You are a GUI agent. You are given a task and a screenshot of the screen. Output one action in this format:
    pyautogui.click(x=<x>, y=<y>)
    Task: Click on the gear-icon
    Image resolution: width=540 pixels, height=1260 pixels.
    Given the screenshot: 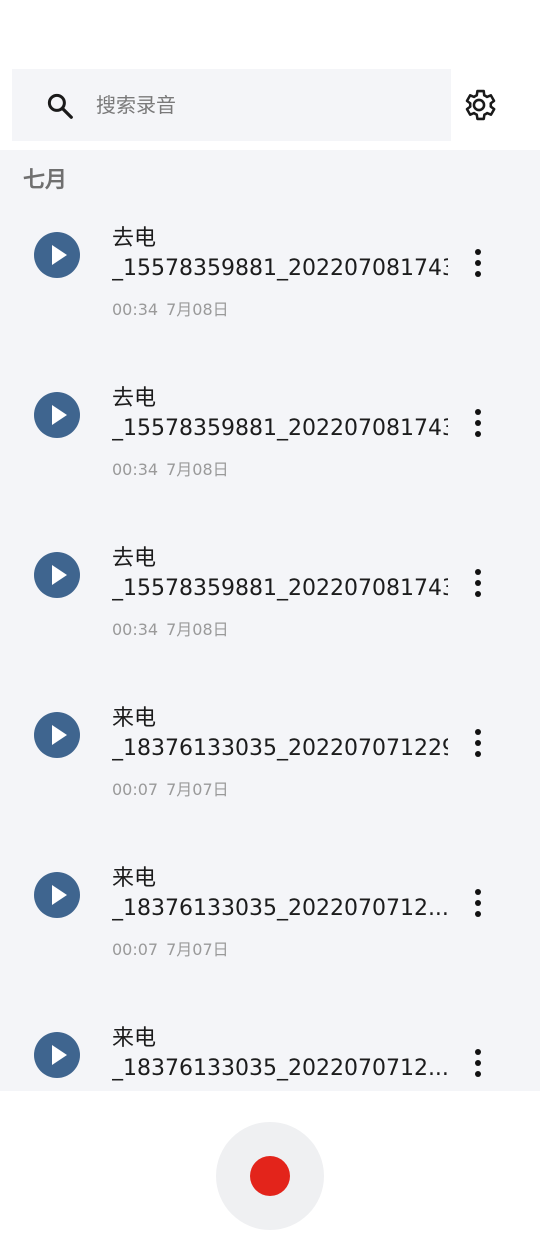 What is the action you would take?
    pyautogui.click(x=480, y=105)
    